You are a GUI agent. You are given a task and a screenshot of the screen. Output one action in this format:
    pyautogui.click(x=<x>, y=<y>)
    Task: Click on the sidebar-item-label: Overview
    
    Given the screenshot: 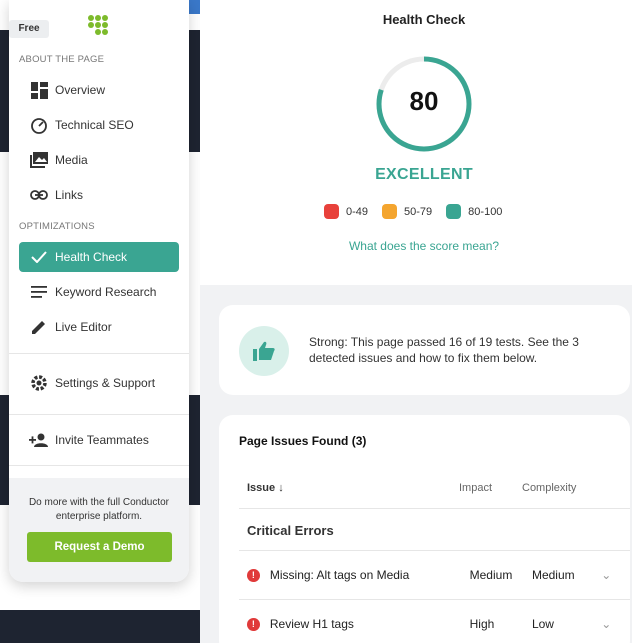 What is the action you would take?
    pyautogui.click(x=80, y=90)
    